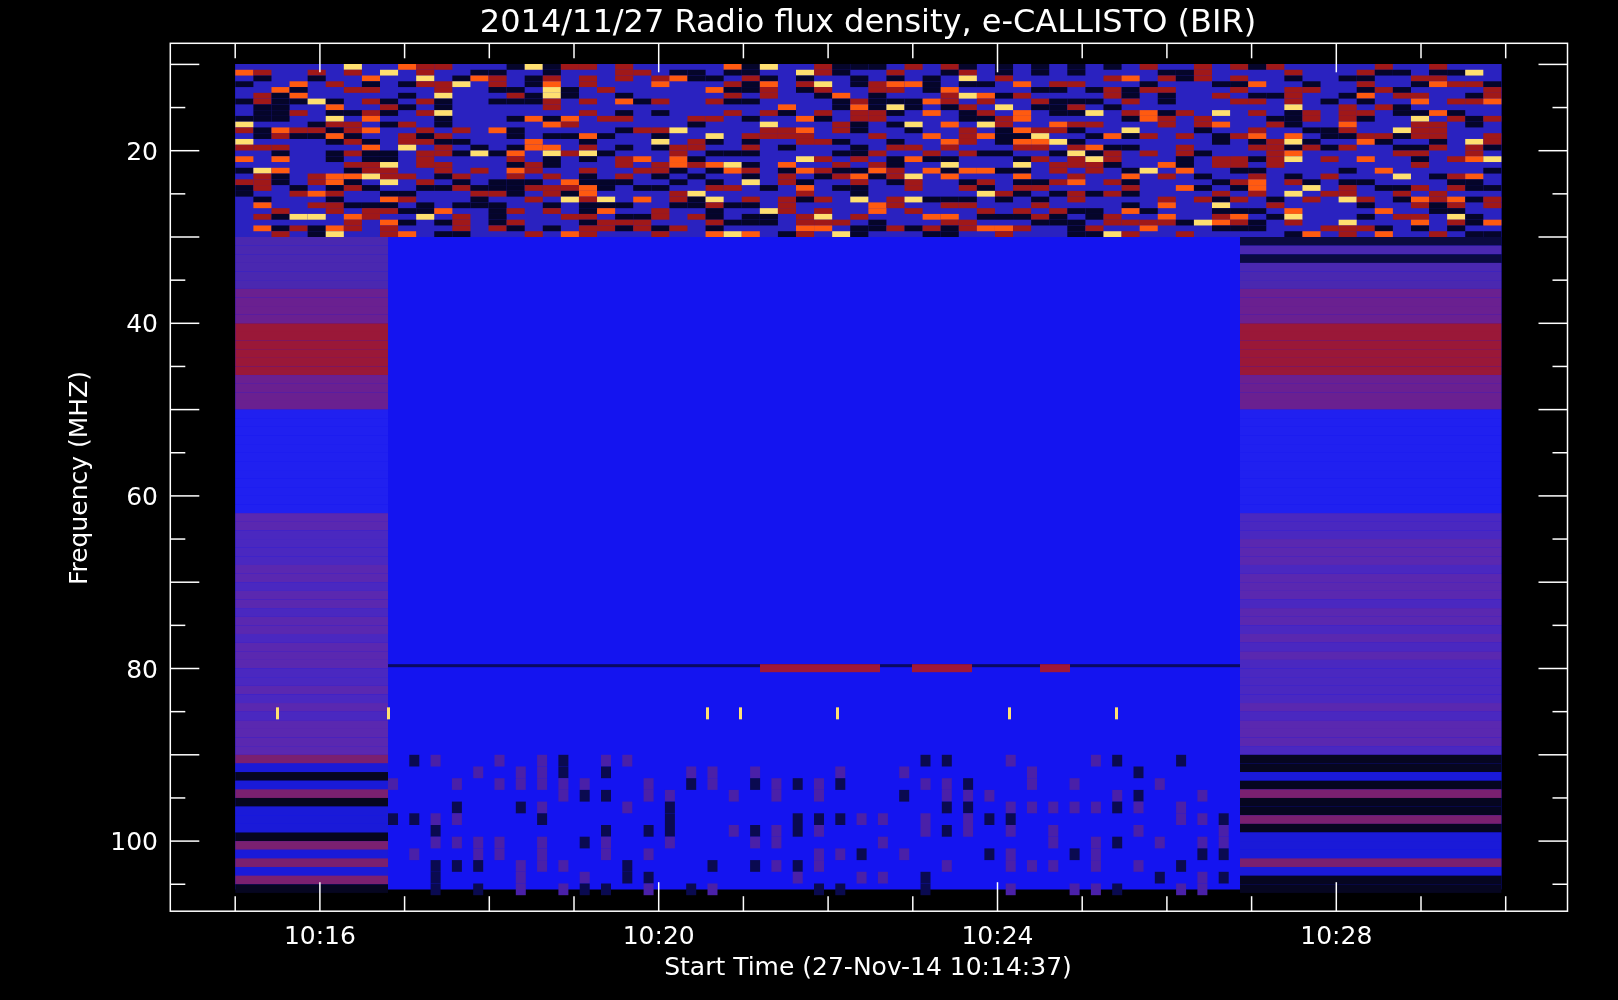 The height and width of the screenshot is (1000, 1618). Describe the element at coordinates (868, 21) in the screenshot. I see `chart-title: 2014/11/27 Radio flux density, e-CALLISTO (BIR)` at that location.